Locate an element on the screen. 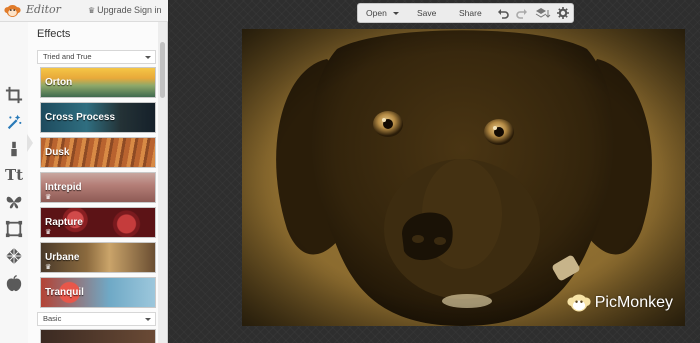  tool-themes is located at coordinates (14, 283).